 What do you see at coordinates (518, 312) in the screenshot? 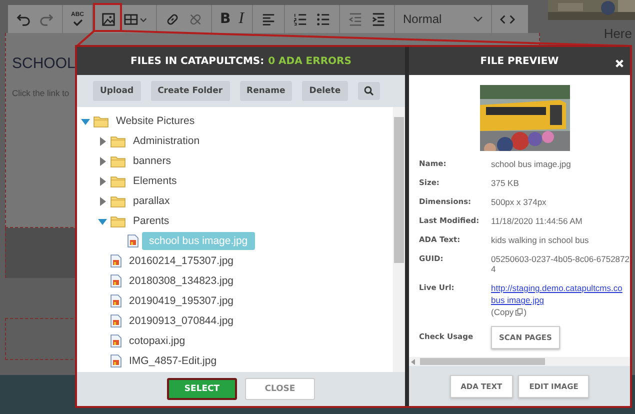
I see `copy-icon` at bounding box center [518, 312].